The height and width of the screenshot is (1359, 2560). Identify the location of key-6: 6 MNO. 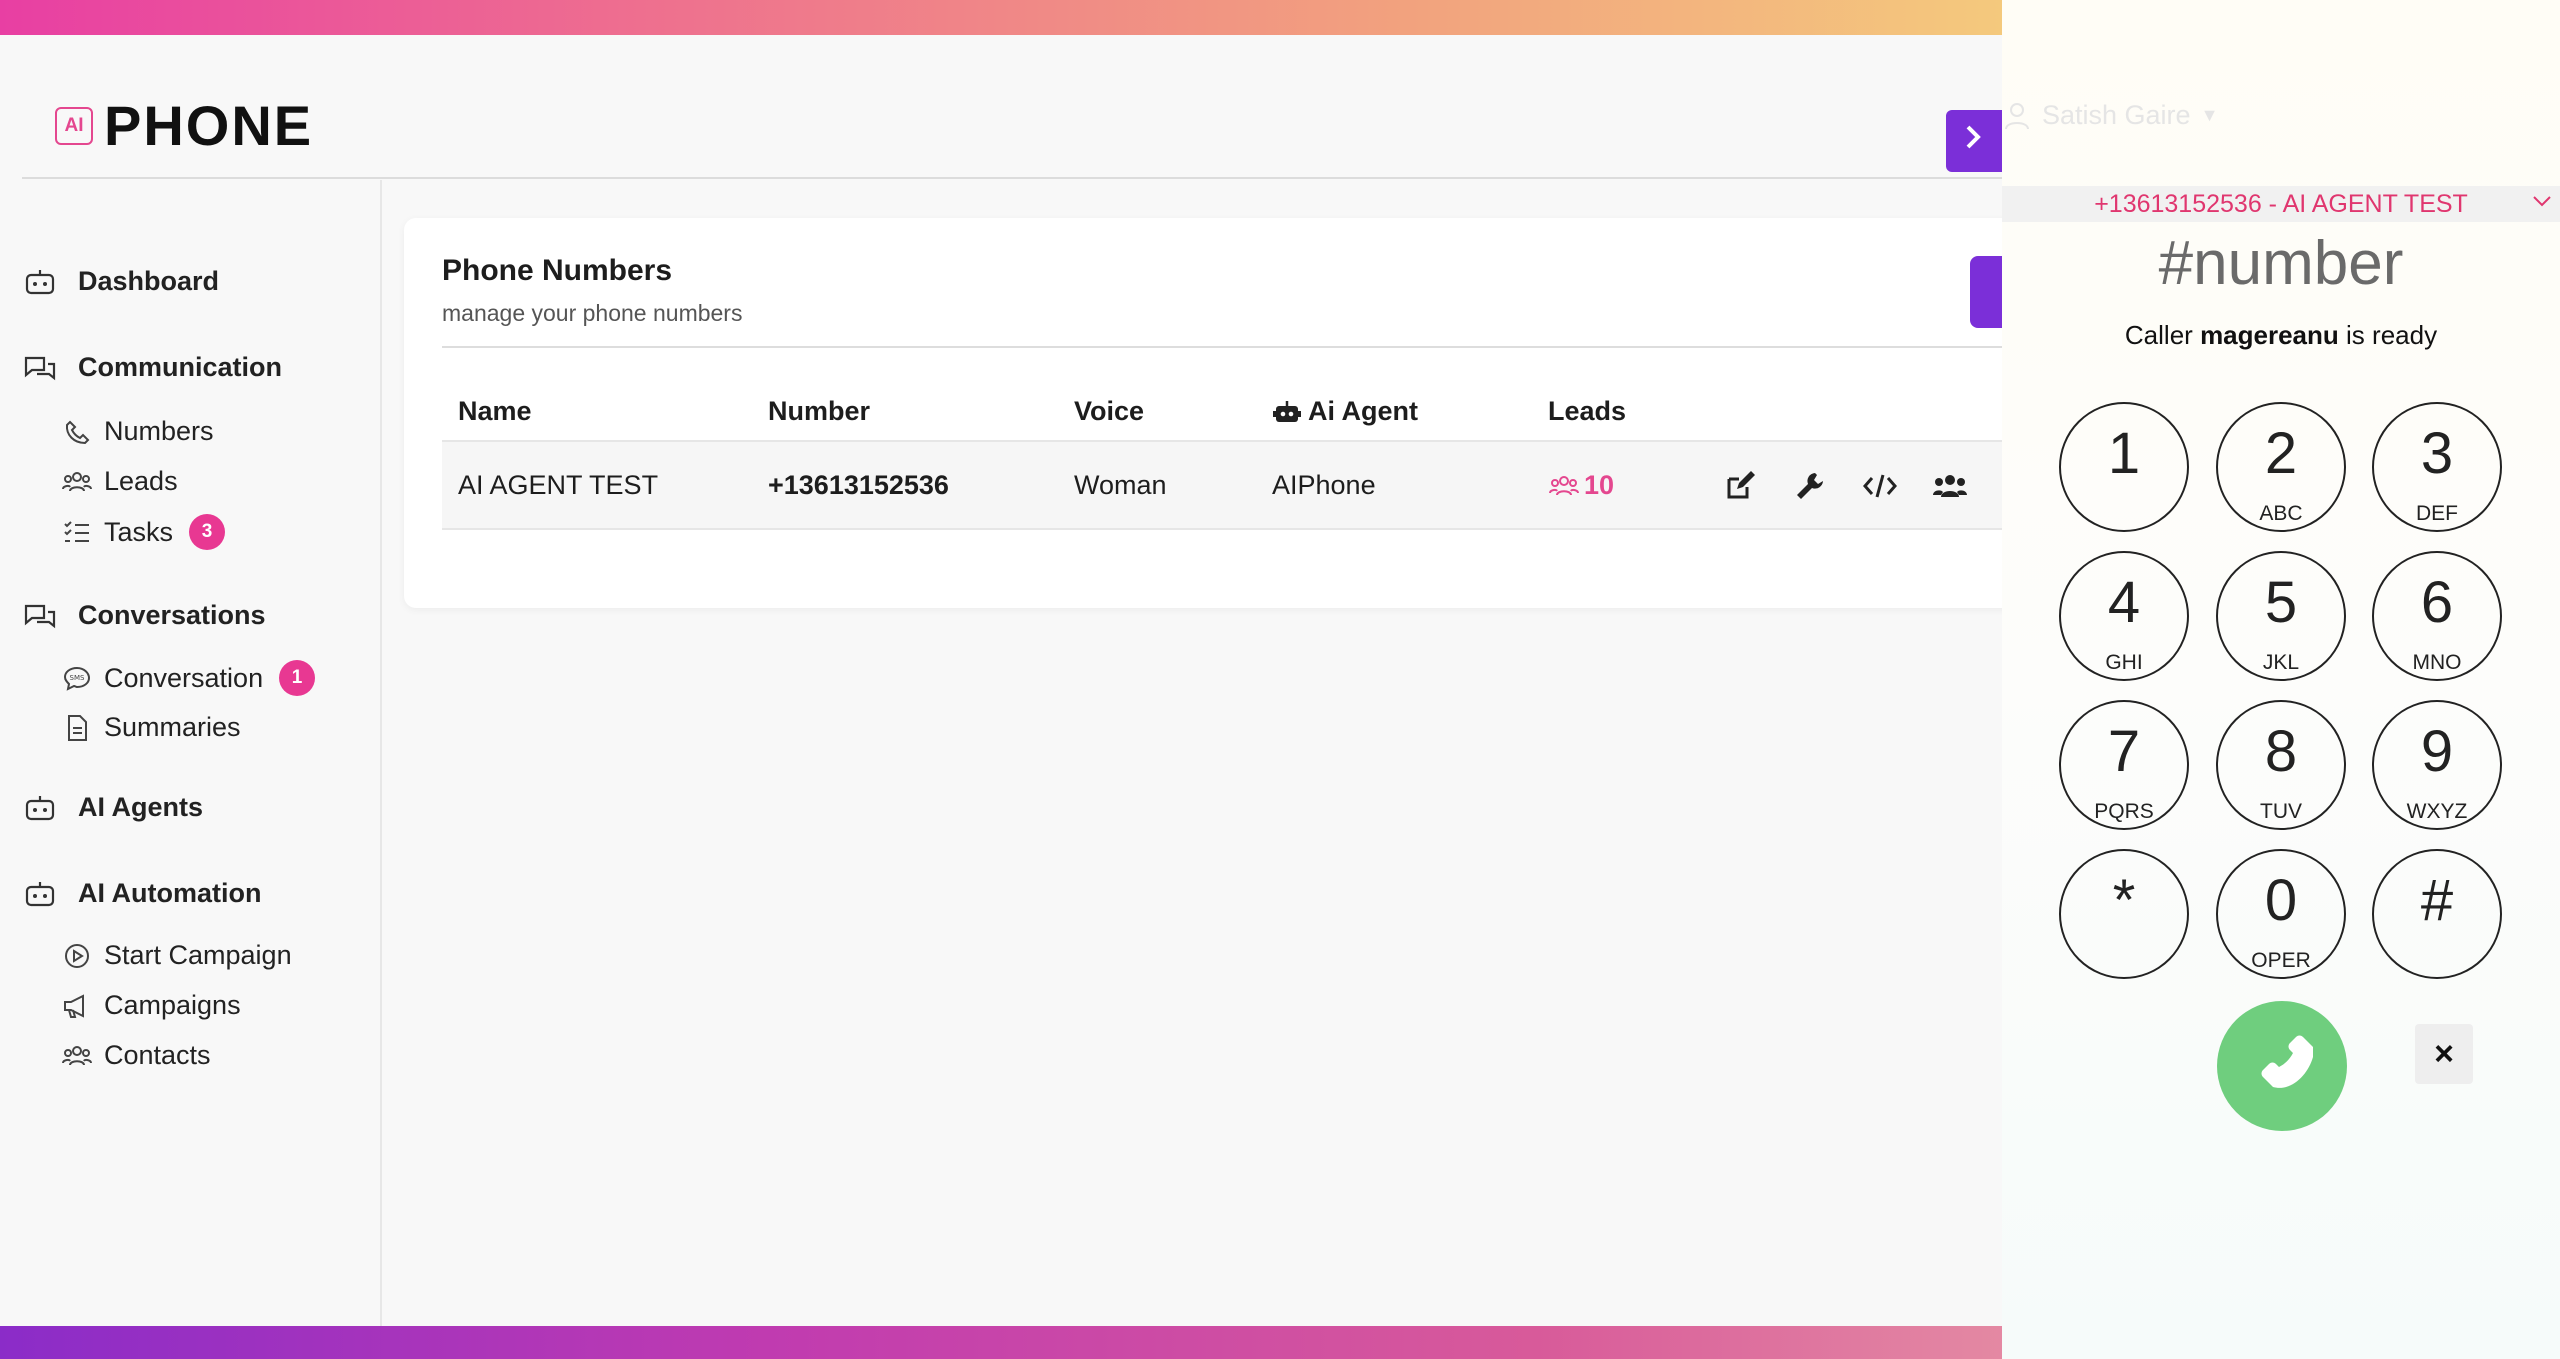
(2437, 616).